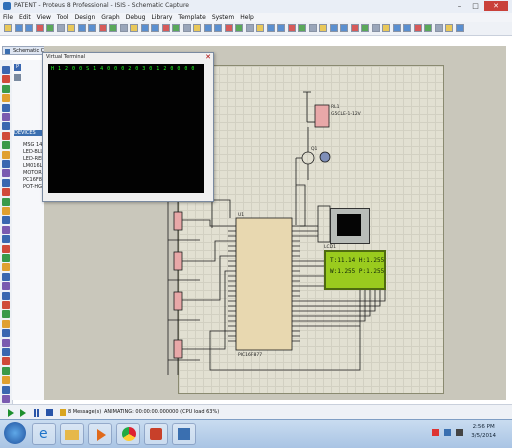 The height and width of the screenshot is (448, 512). What do you see at coordinates (314, 149) in the screenshot?
I see `transistor-label: Q1` at bounding box center [314, 149].